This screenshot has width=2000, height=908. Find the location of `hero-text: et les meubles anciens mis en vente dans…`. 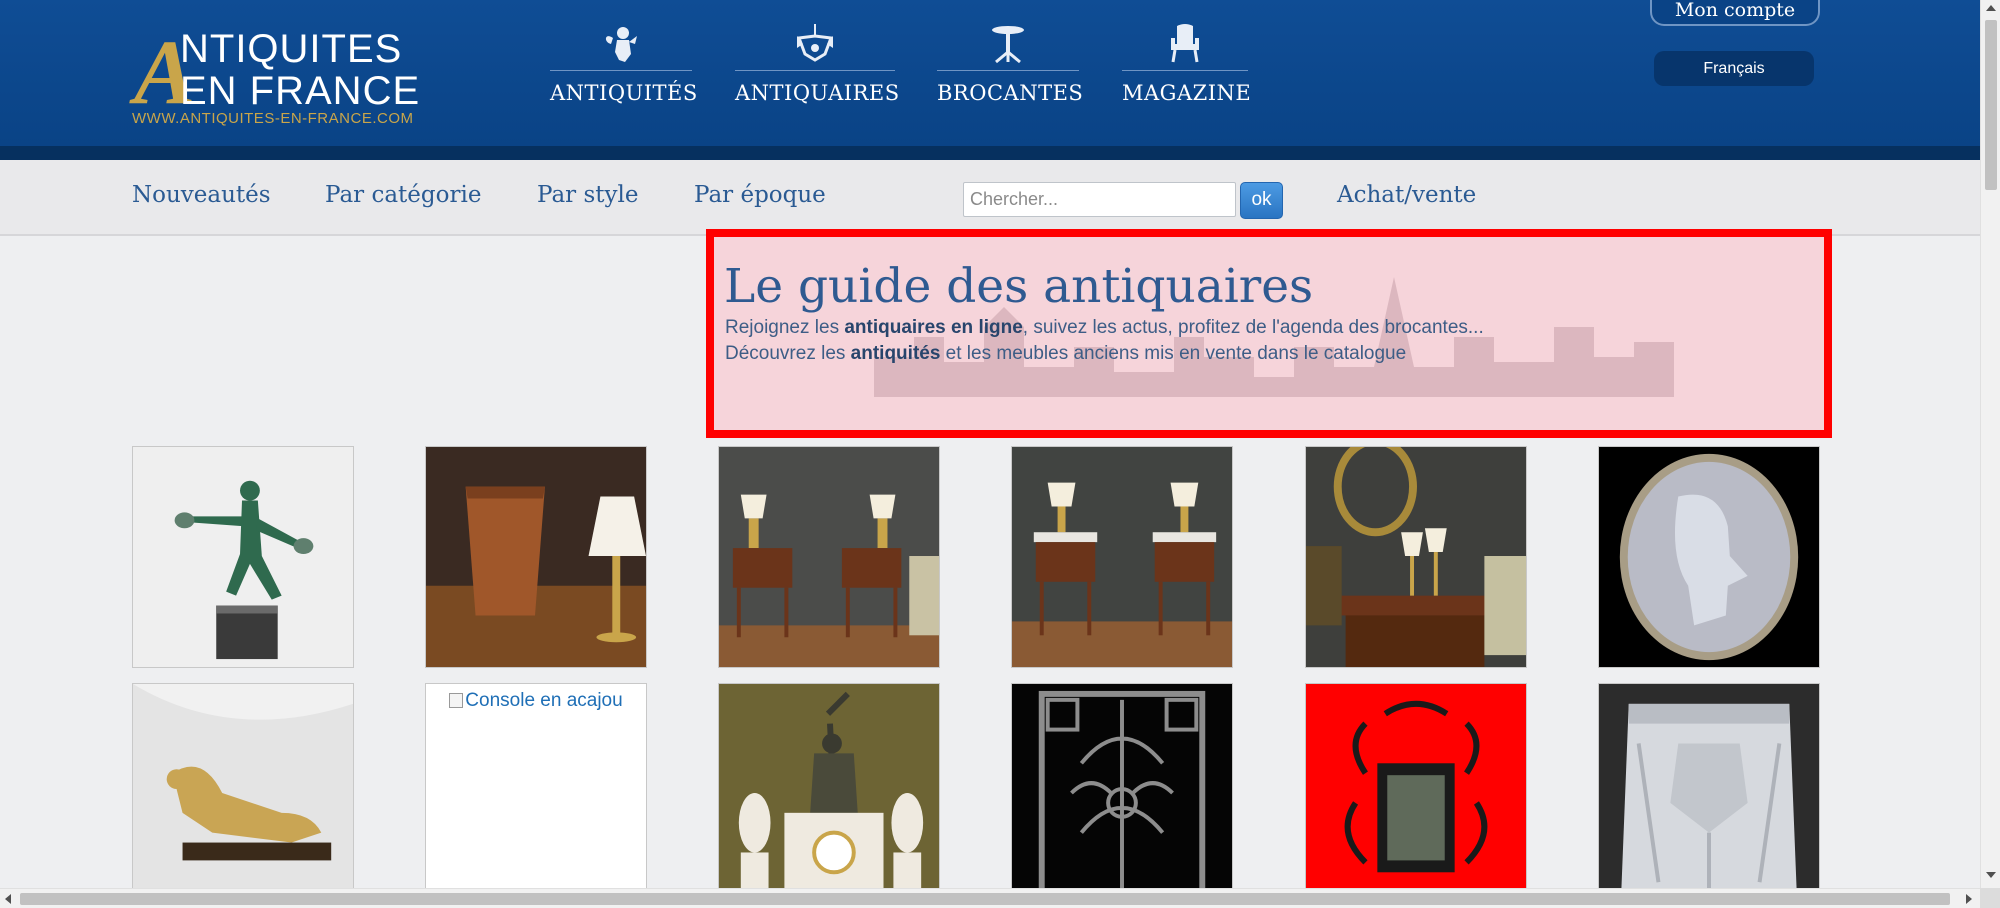

hero-text: et les meubles anciens mis en vente dans… is located at coordinates (1173, 353).